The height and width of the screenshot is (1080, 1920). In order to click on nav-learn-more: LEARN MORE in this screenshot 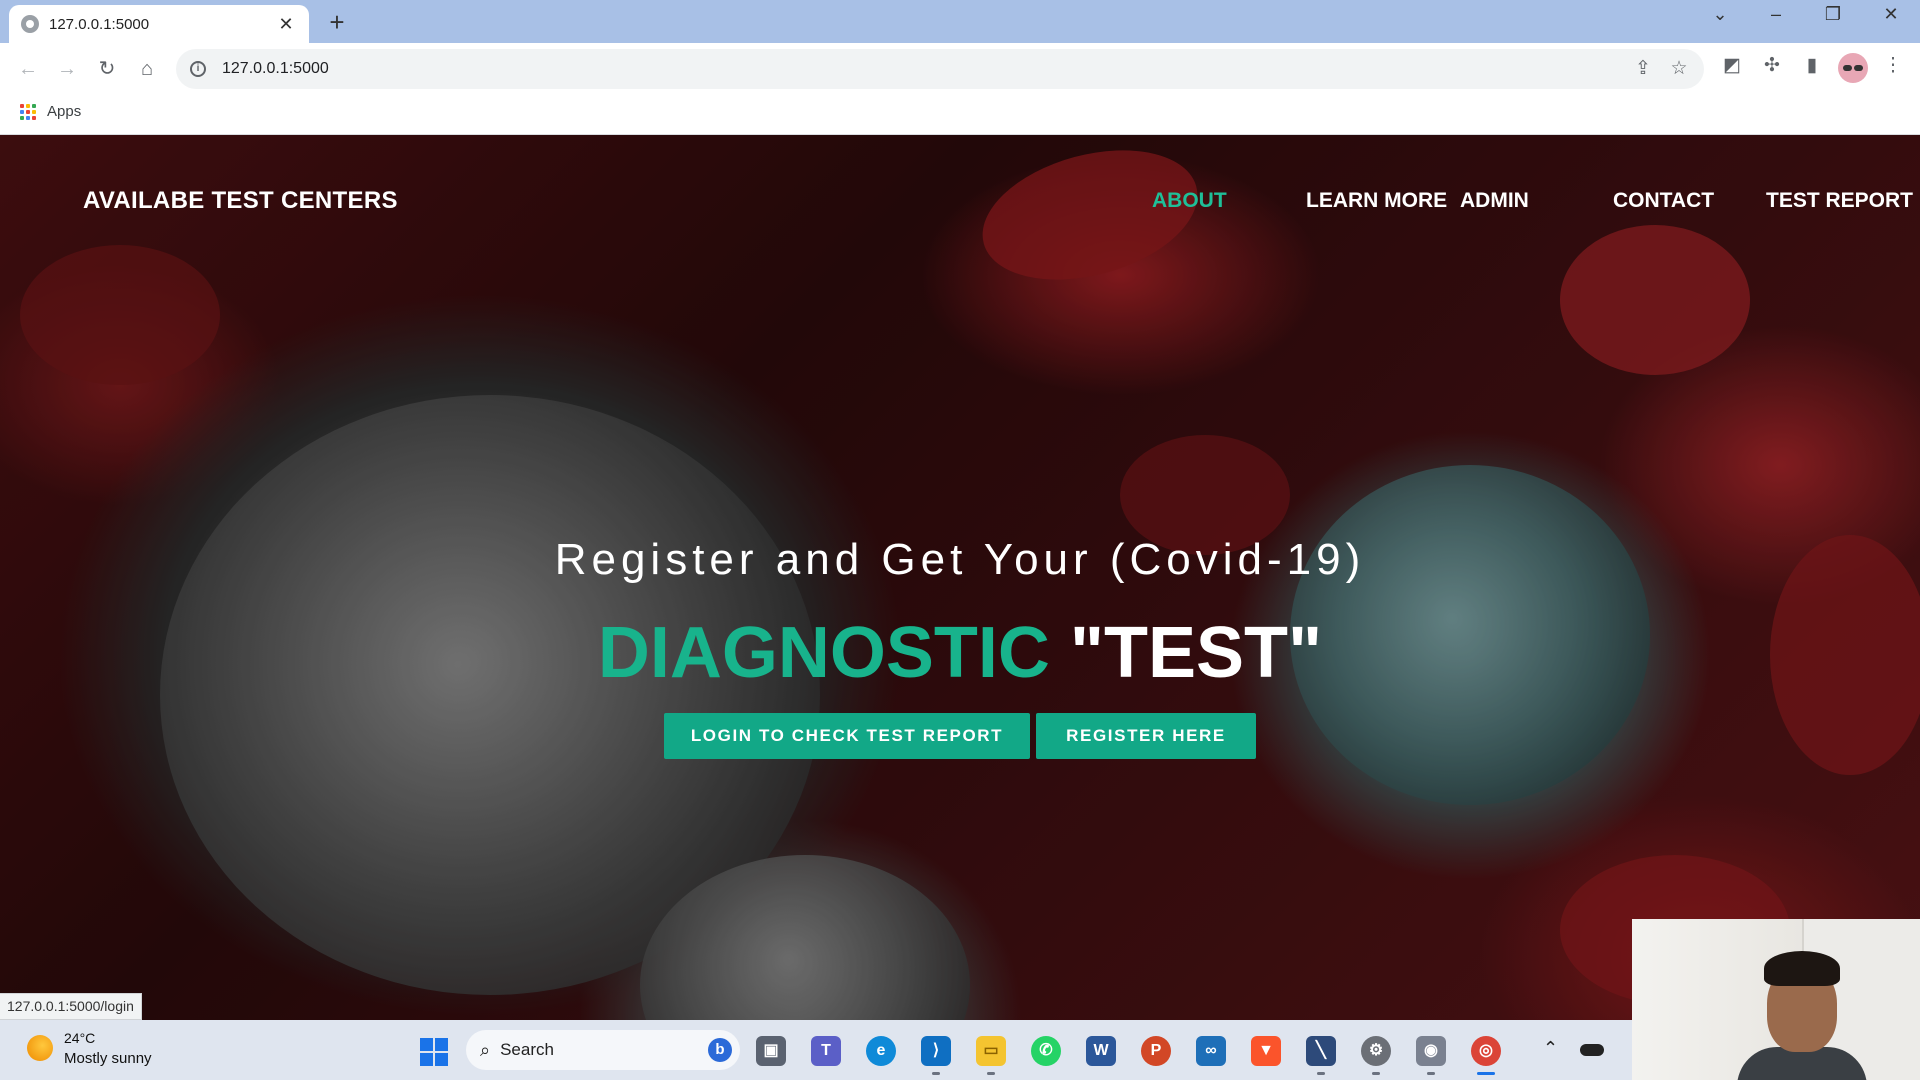, I will do `click(1376, 201)`.